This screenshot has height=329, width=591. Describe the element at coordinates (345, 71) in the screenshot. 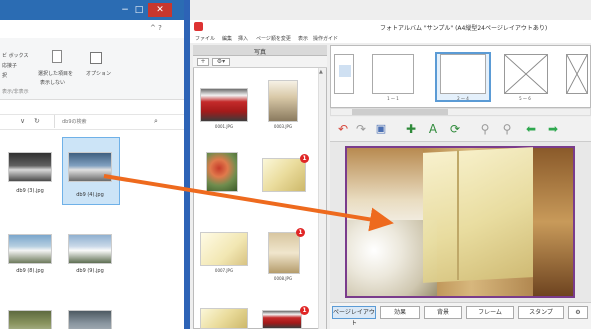

I see `page-cover-image` at that location.